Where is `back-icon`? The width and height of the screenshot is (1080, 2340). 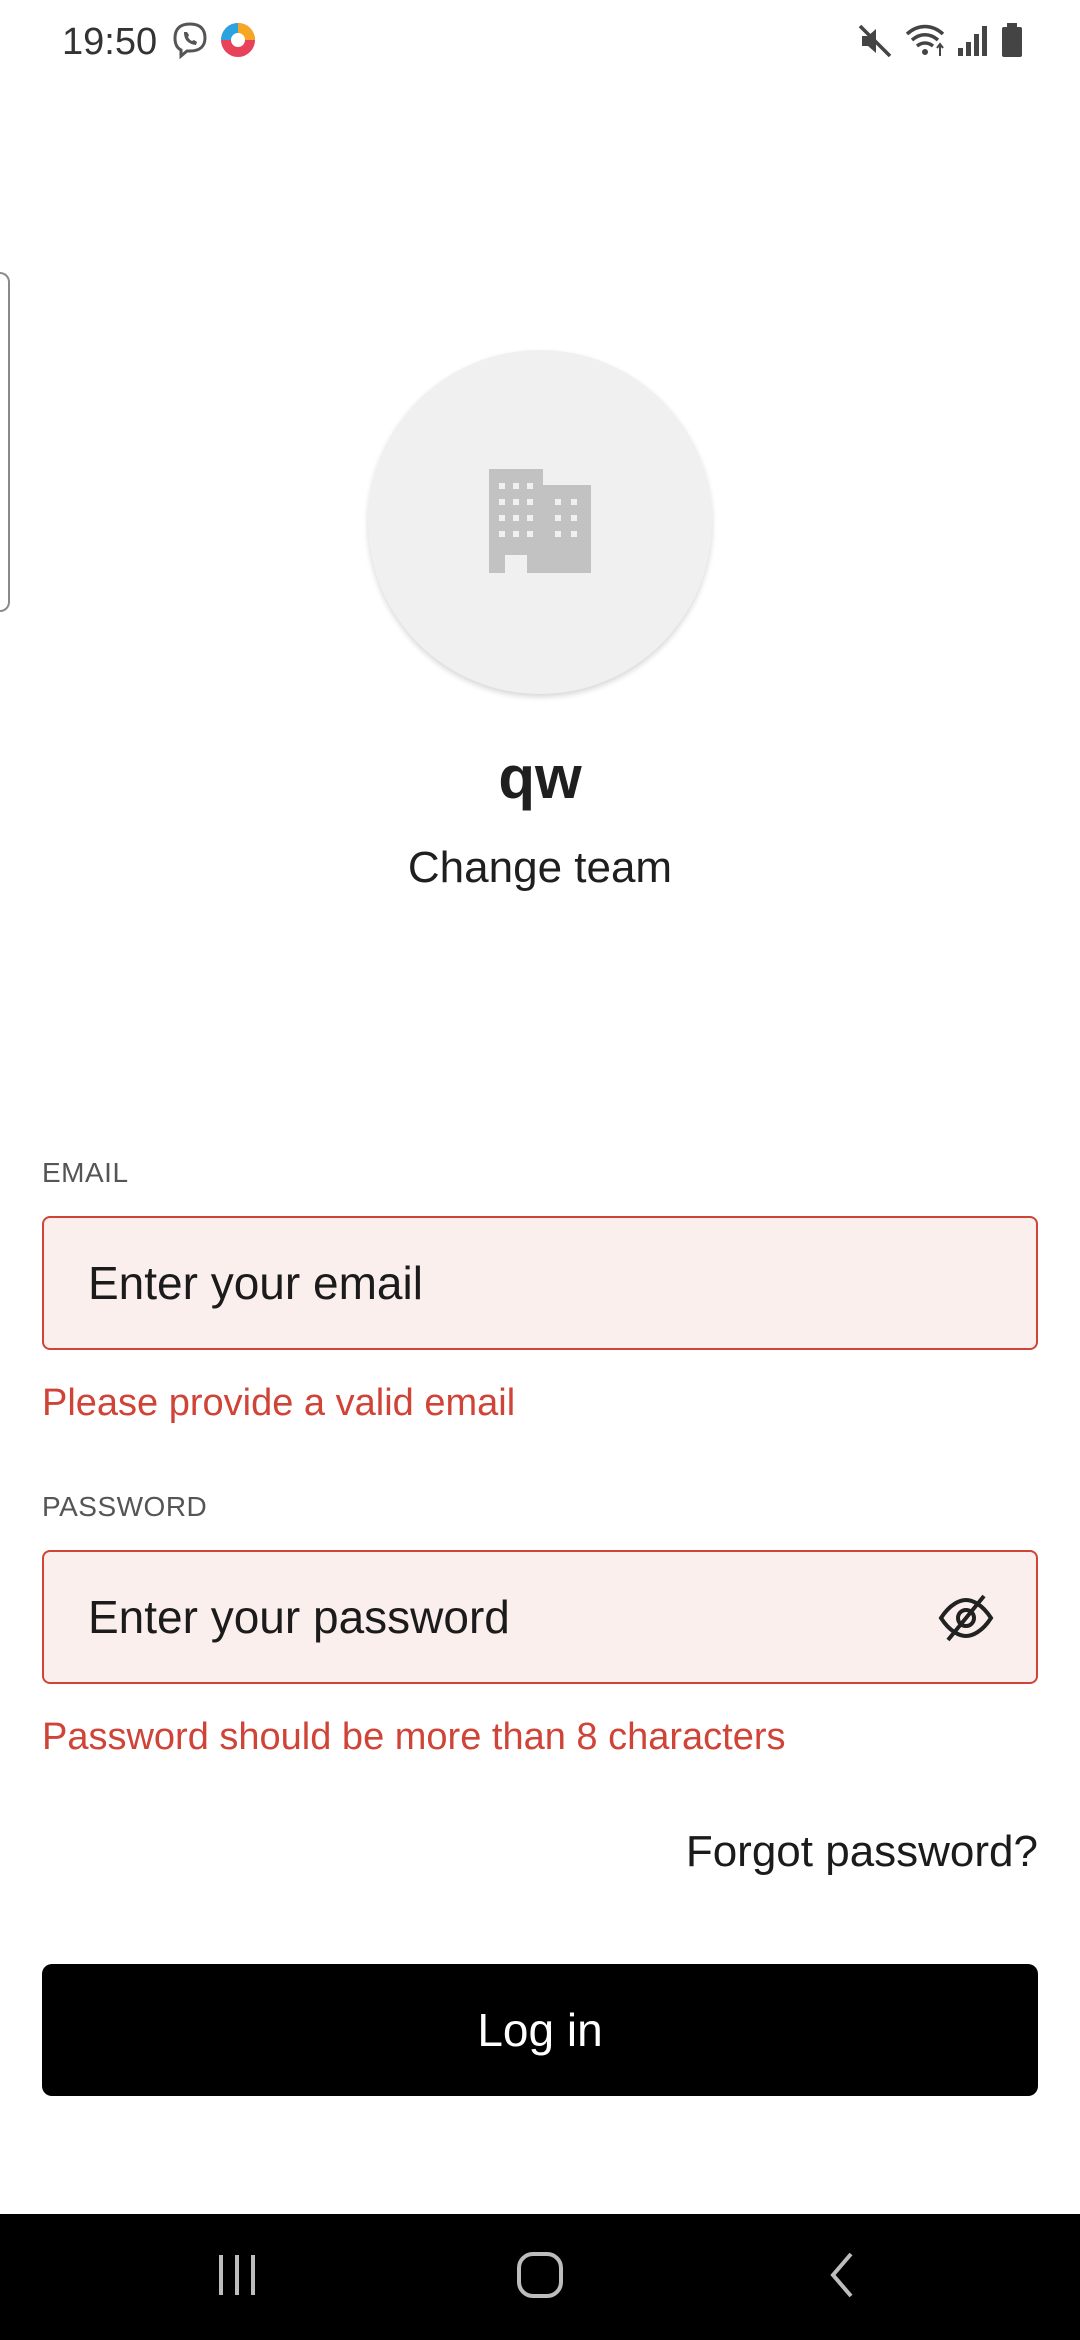
back-icon is located at coordinates (842, 2277).